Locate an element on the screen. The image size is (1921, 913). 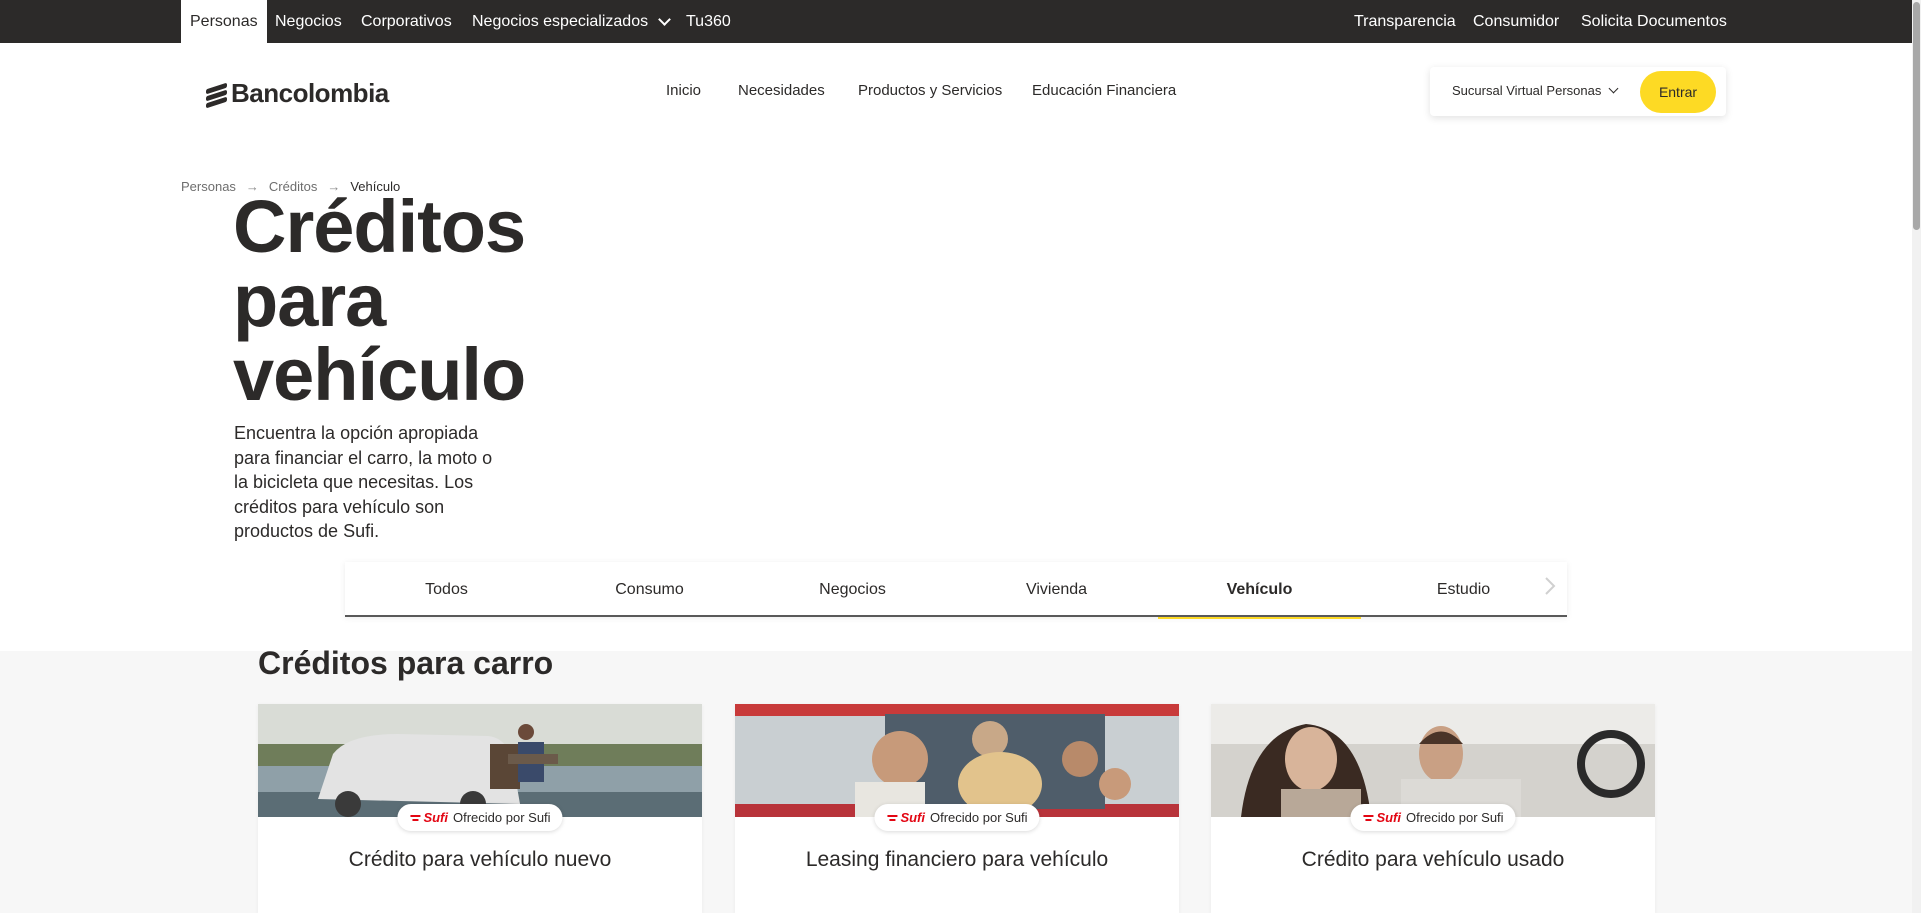
topbar-negocios-especializados: Negocios especializados is located at coordinates (571, 21).